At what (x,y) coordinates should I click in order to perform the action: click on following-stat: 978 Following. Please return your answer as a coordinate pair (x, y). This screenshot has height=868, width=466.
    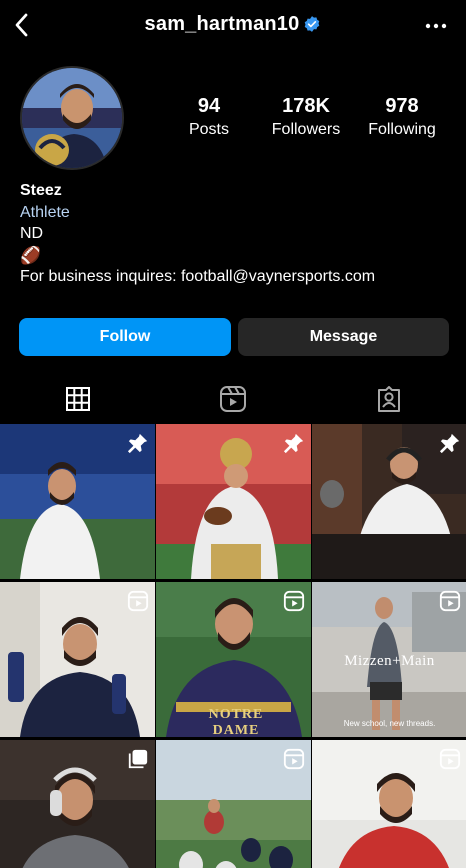
    Looking at the image, I should click on (402, 118).